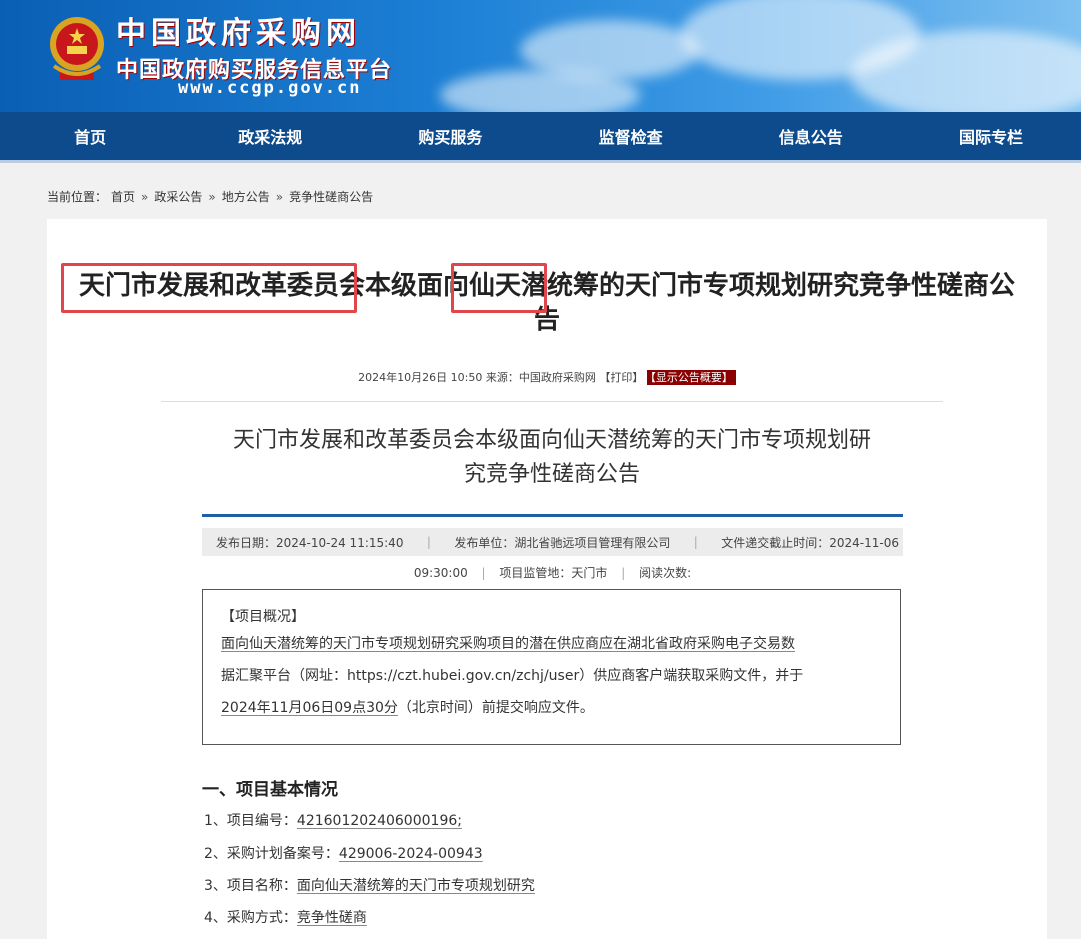  Describe the element at coordinates (90, 136) in the screenshot. I see `nav-item-home: 首页` at that location.